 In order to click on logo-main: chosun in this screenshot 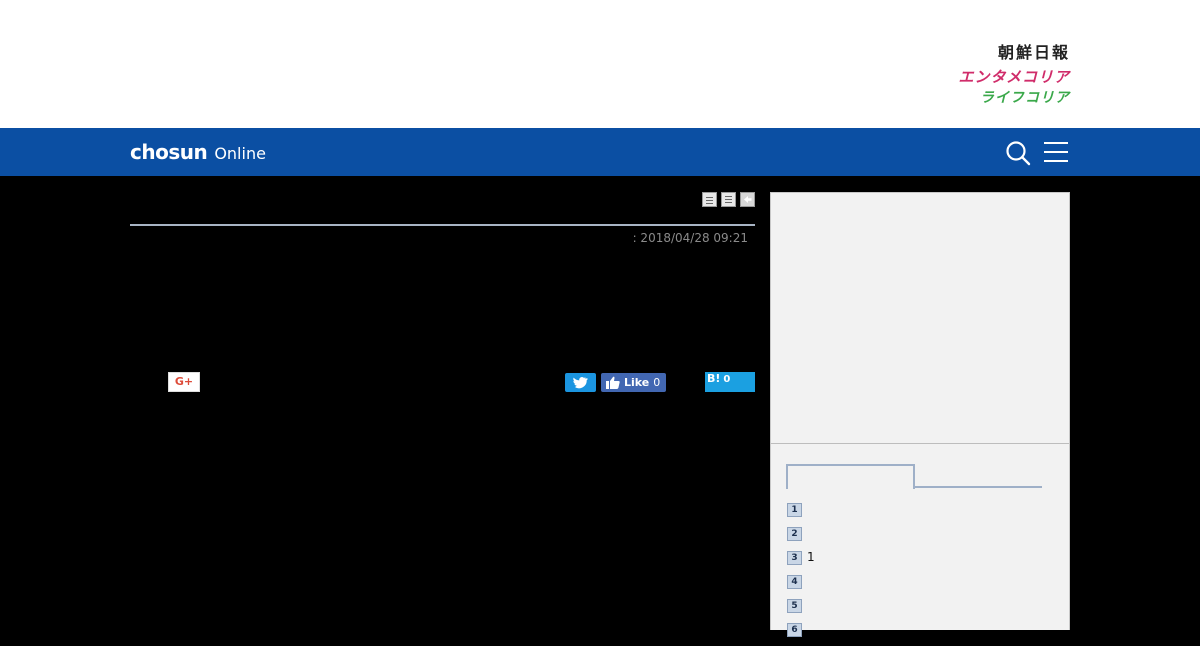, I will do `click(169, 152)`.